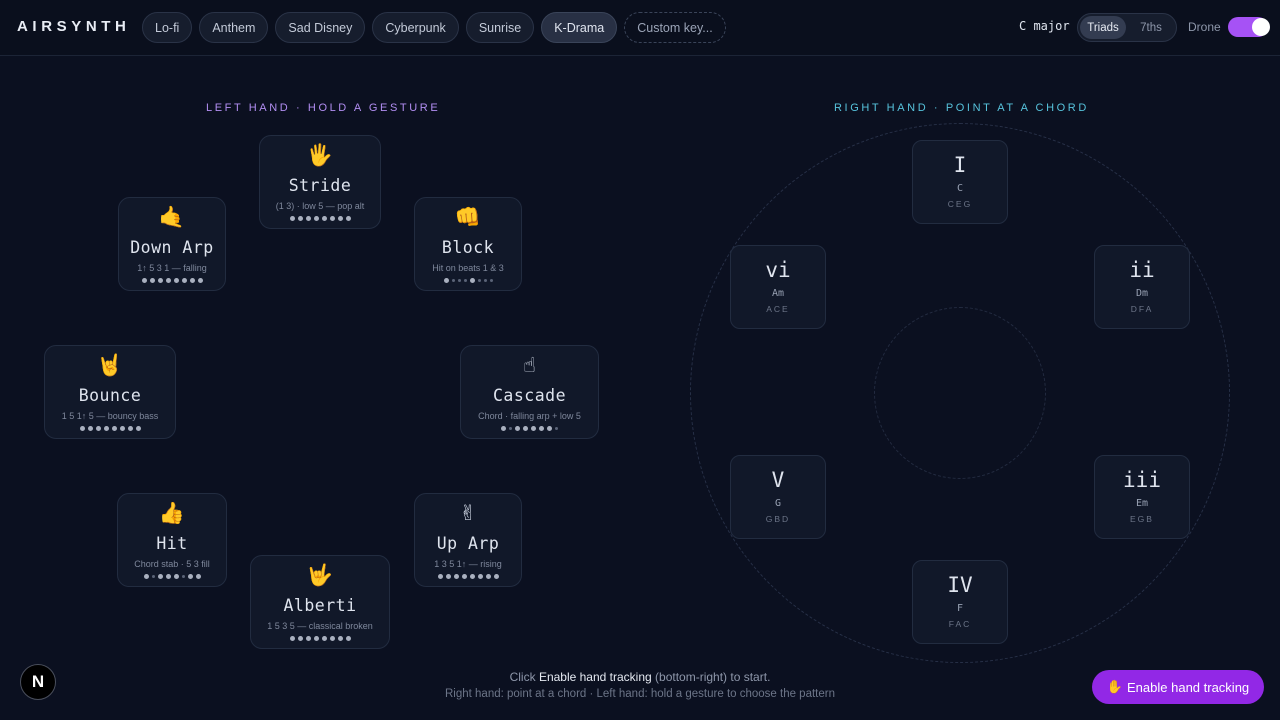  I want to click on chord-wheel-center, so click(960, 393).